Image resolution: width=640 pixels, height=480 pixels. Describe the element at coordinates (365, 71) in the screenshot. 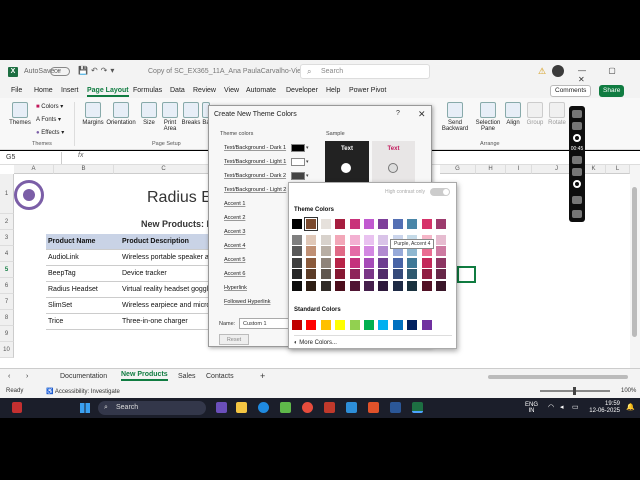

I see `search-input: ⌕ Search` at that location.